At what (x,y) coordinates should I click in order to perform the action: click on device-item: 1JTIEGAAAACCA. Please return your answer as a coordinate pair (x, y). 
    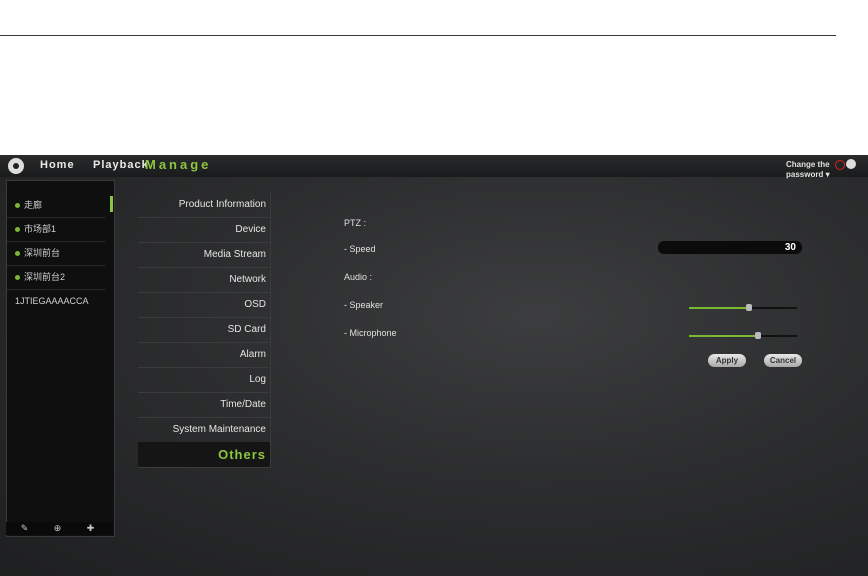
    Looking at the image, I should click on (56, 301).